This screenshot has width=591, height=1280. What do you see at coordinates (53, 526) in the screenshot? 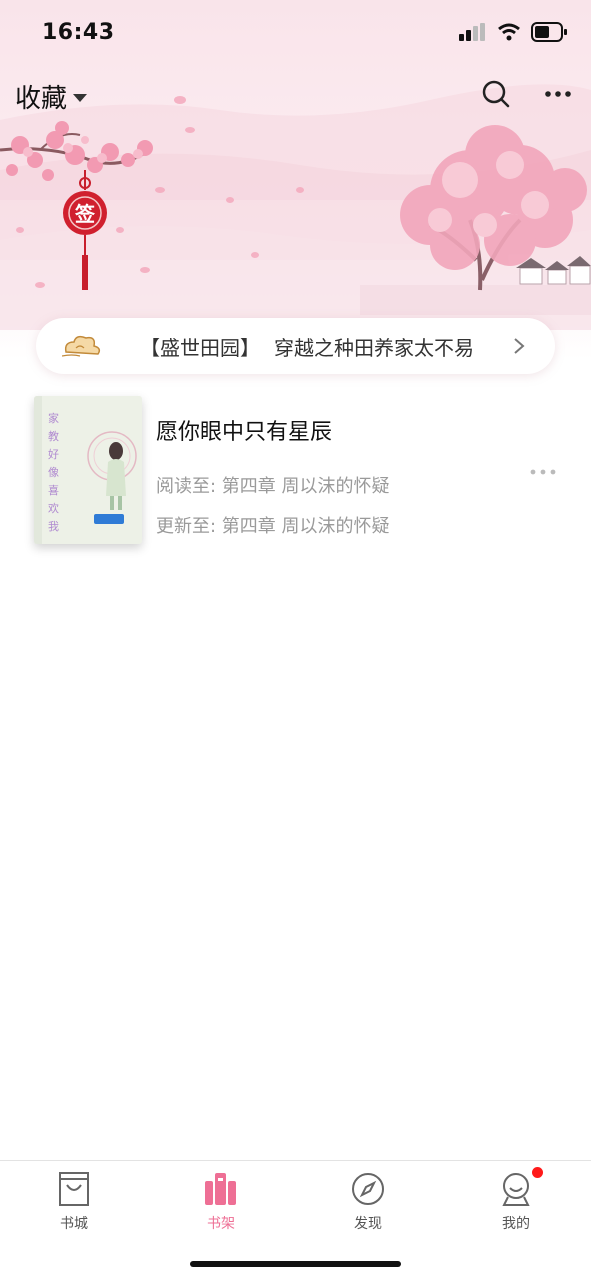
I see `svg-text: 我` at bounding box center [53, 526].